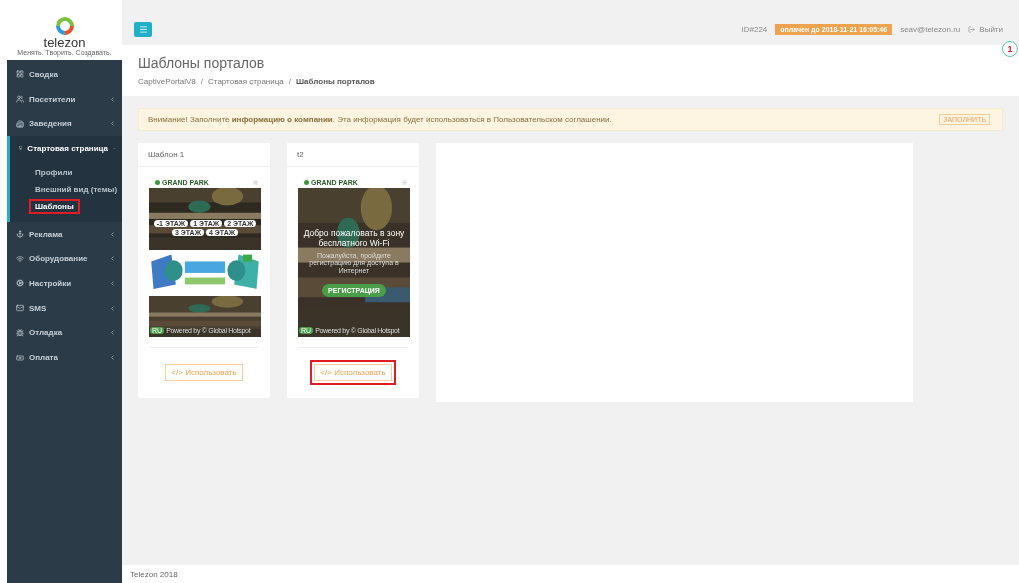  What do you see at coordinates (353, 155) in the screenshot?
I see `card-title: t2` at bounding box center [353, 155].